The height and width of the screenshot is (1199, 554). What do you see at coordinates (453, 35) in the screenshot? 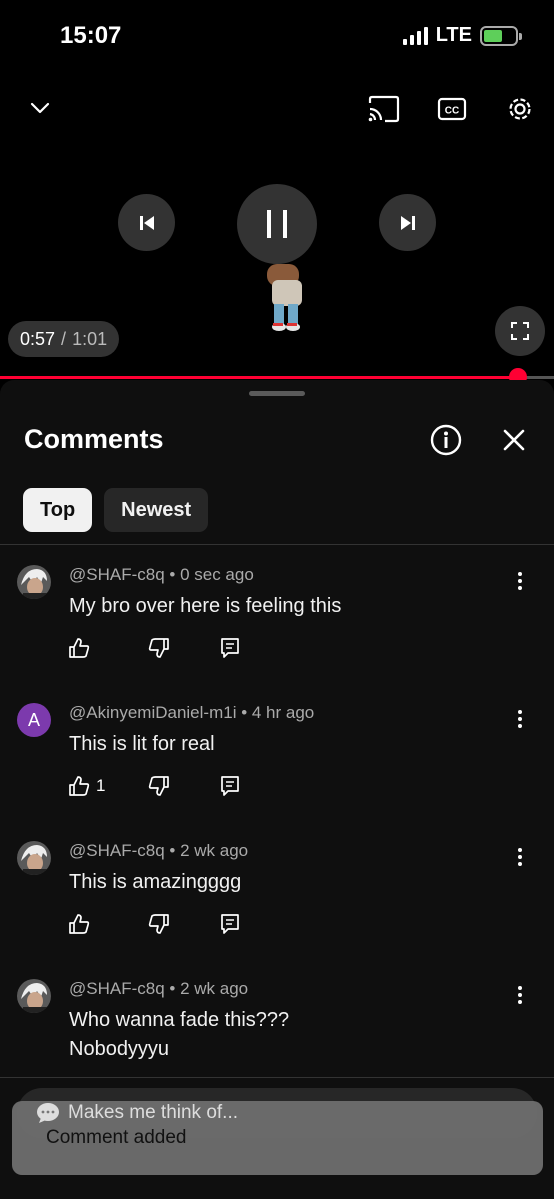
I see `network-label: LTE` at bounding box center [453, 35].